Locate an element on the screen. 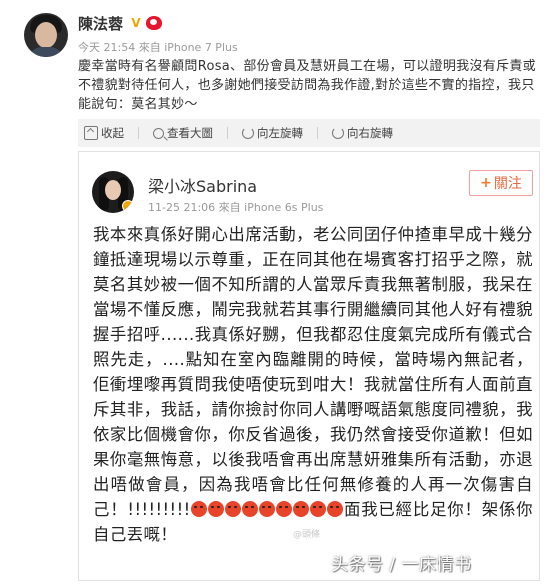 The height and width of the screenshot is (586, 553). zoom-icon is located at coordinates (158, 133).